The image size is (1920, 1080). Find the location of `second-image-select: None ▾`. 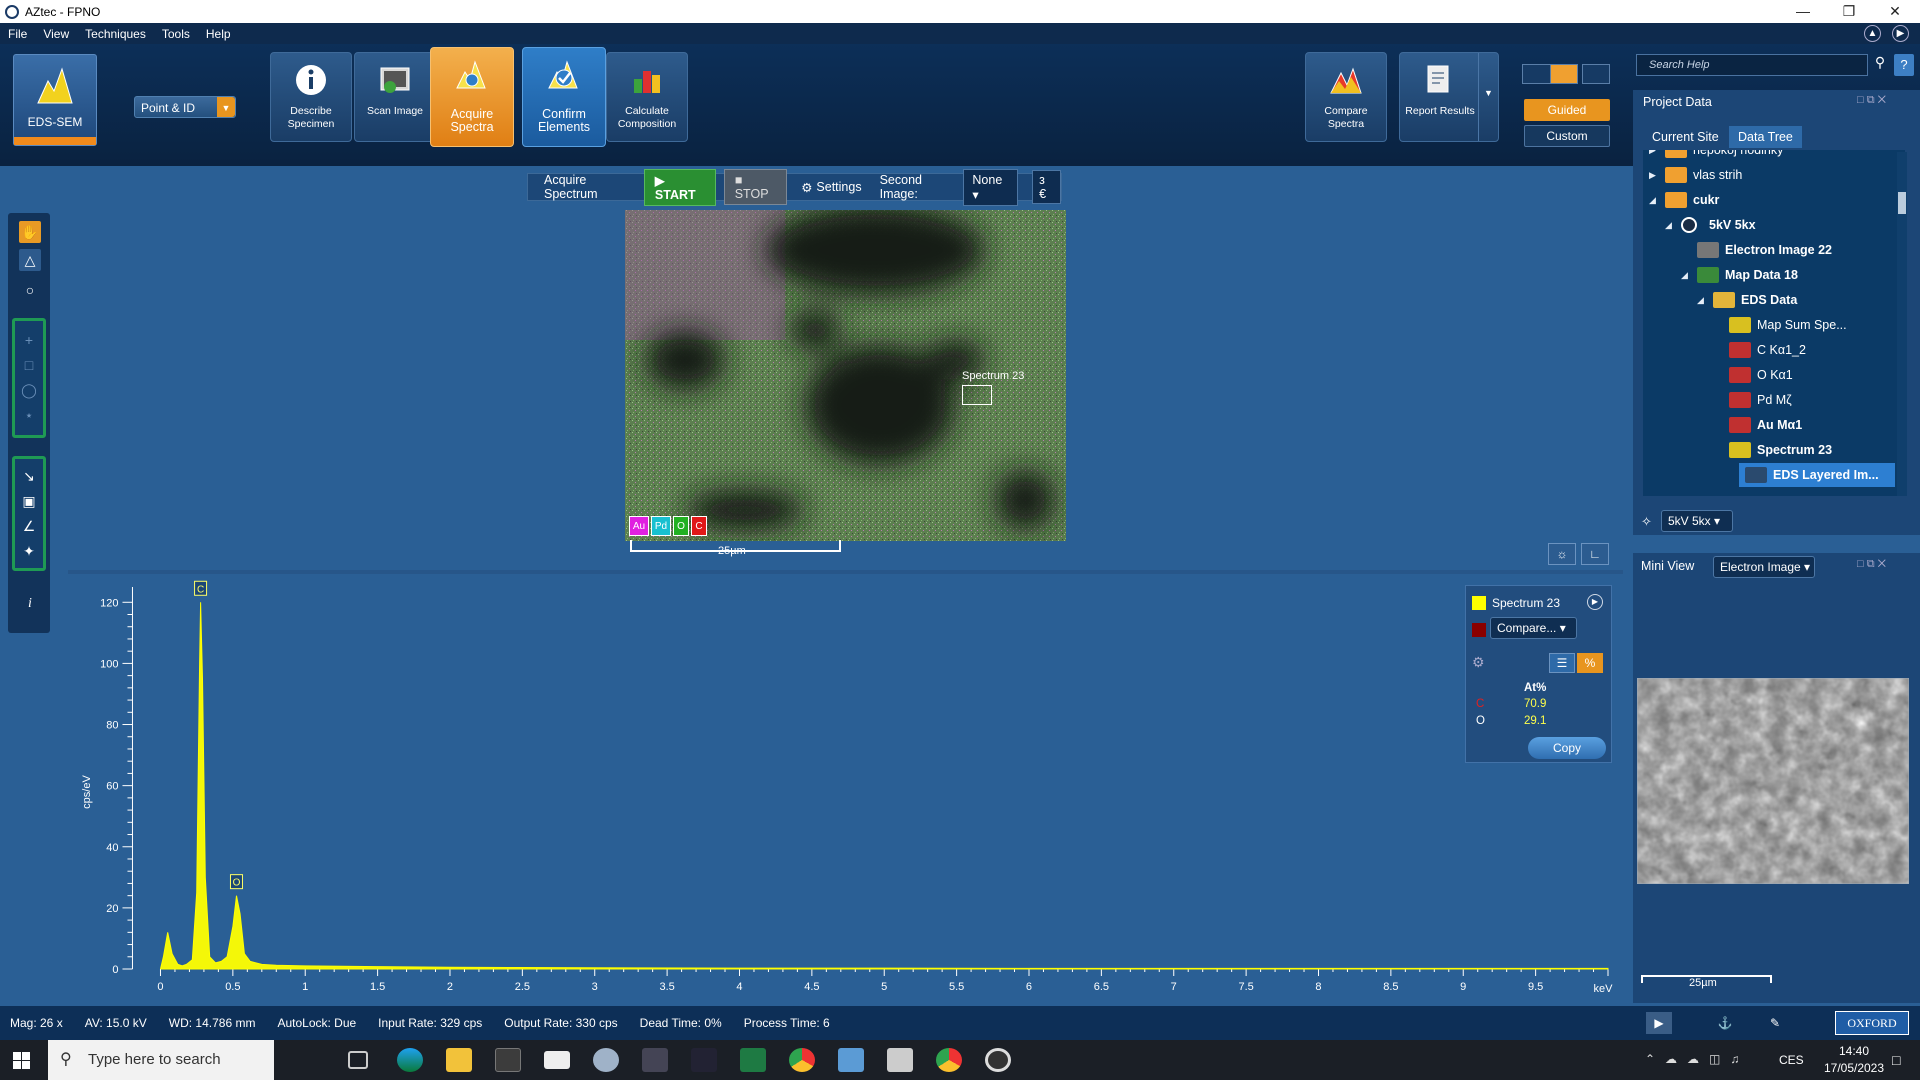

second-image-select: None ▾ is located at coordinates (991, 187).